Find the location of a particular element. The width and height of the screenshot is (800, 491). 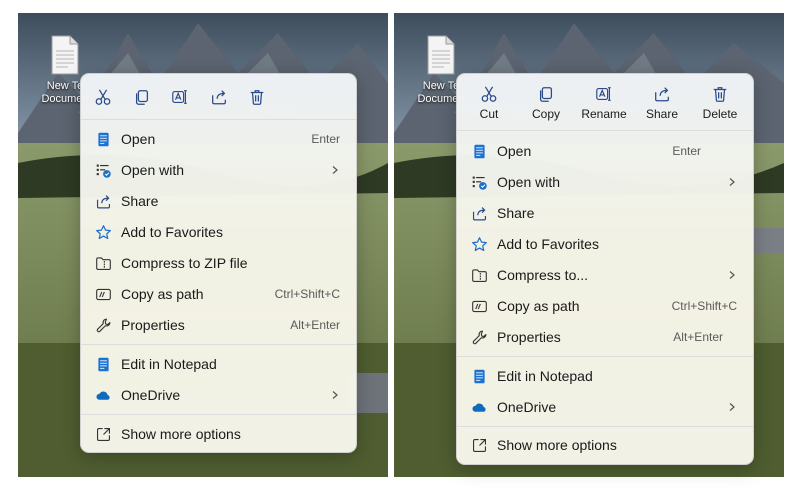

menu-item-label: Compress to ZIP file is located at coordinates (184, 263).